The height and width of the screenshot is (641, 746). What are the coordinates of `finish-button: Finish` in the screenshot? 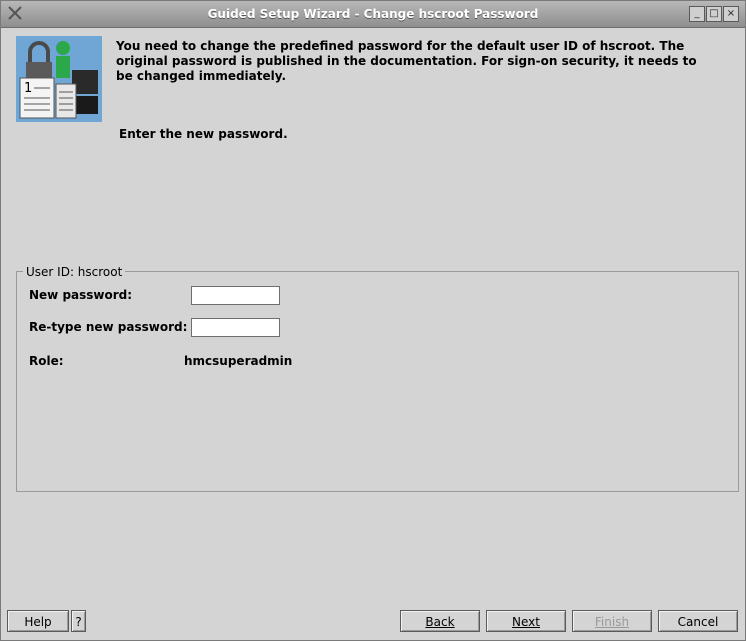 It's located at (612, 621).